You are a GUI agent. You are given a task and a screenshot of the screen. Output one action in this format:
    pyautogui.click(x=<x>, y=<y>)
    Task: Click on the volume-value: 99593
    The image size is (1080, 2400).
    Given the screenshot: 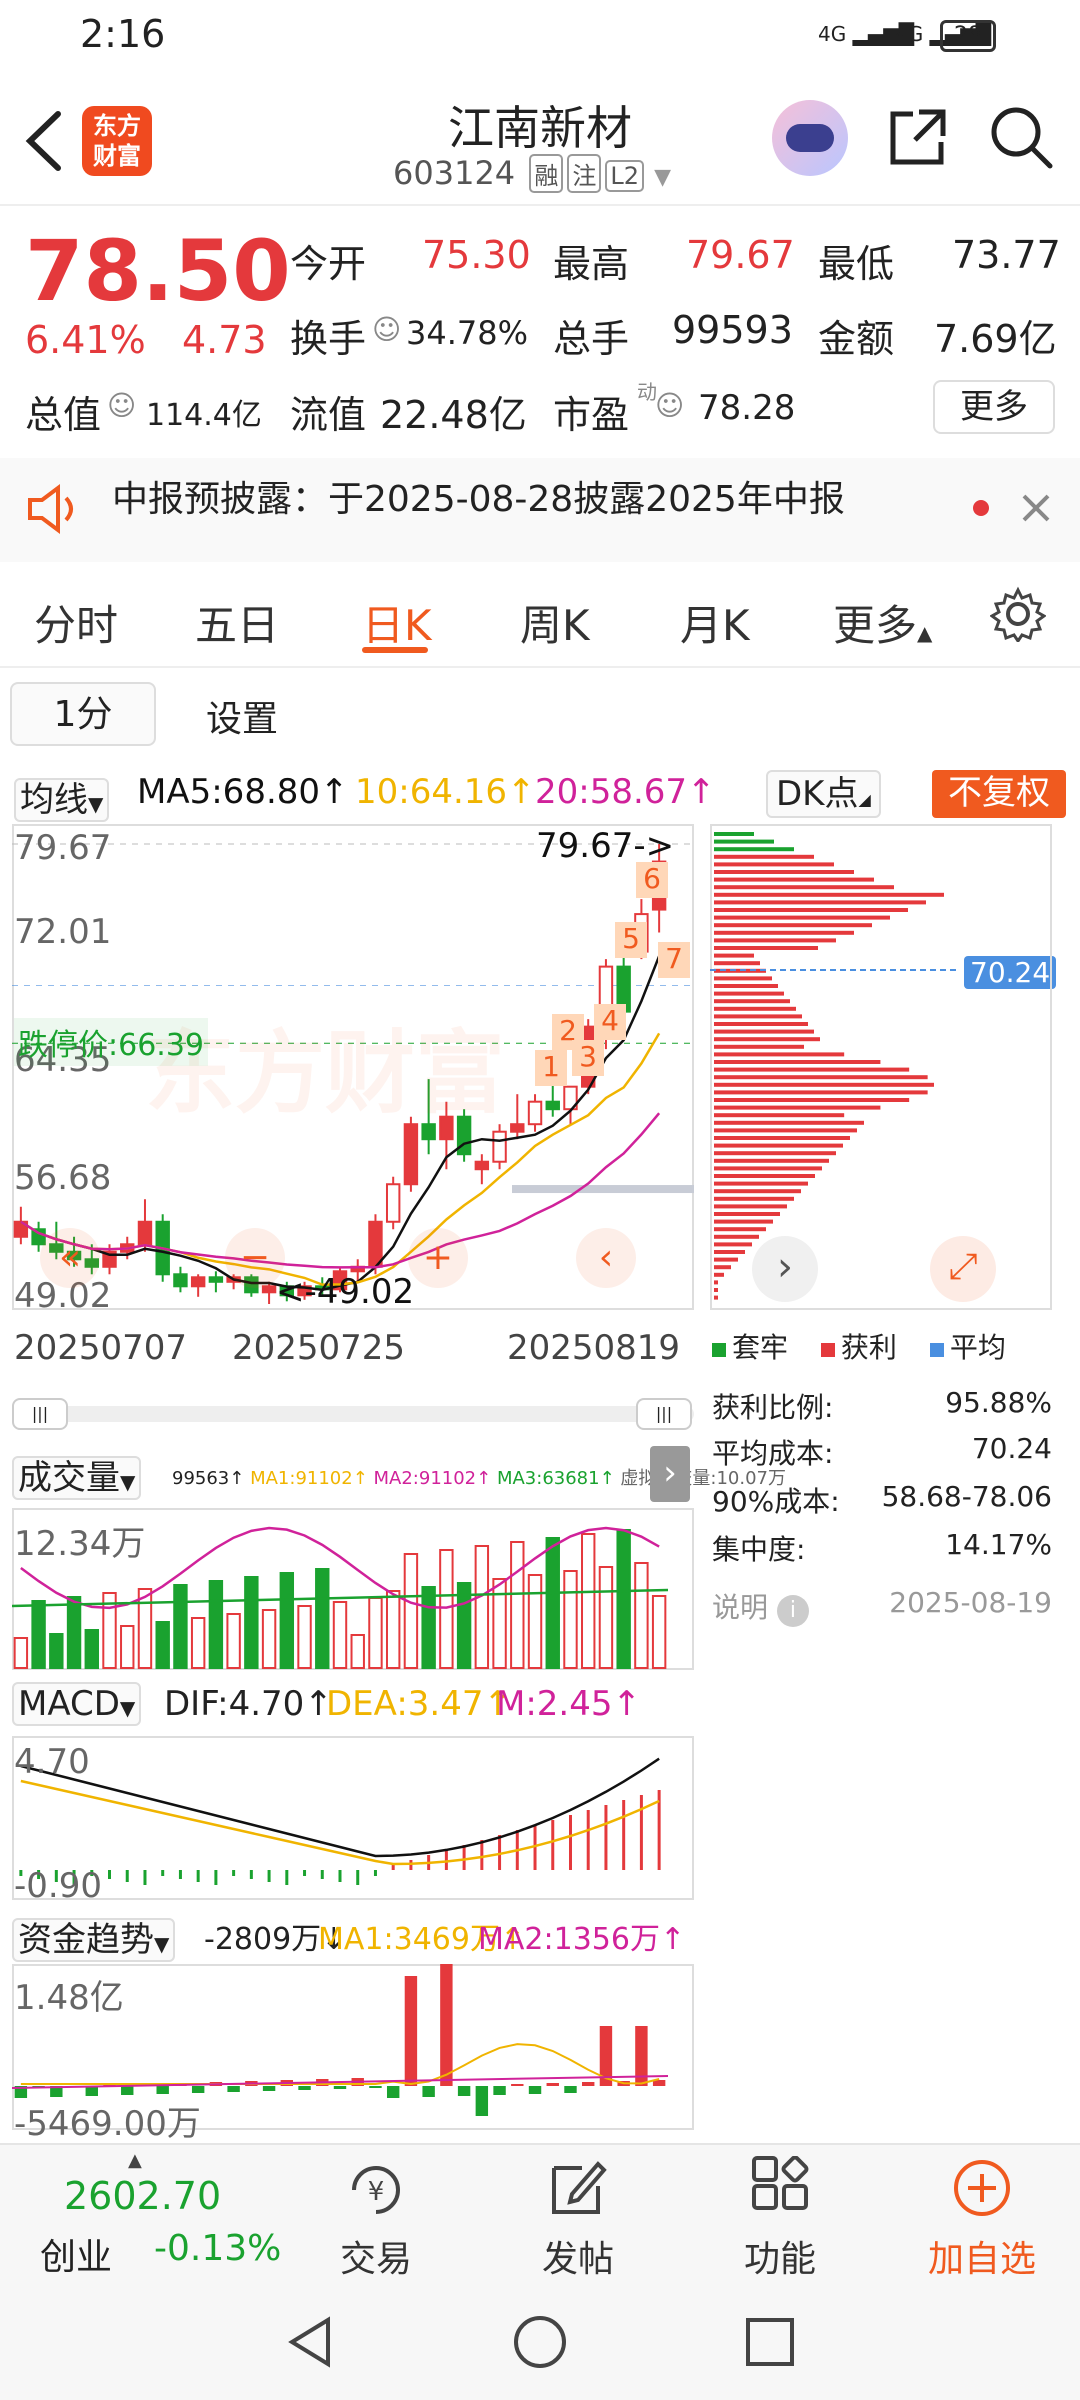 What is the action you would take?
    pyautogui.click(x=732, y=330)
    